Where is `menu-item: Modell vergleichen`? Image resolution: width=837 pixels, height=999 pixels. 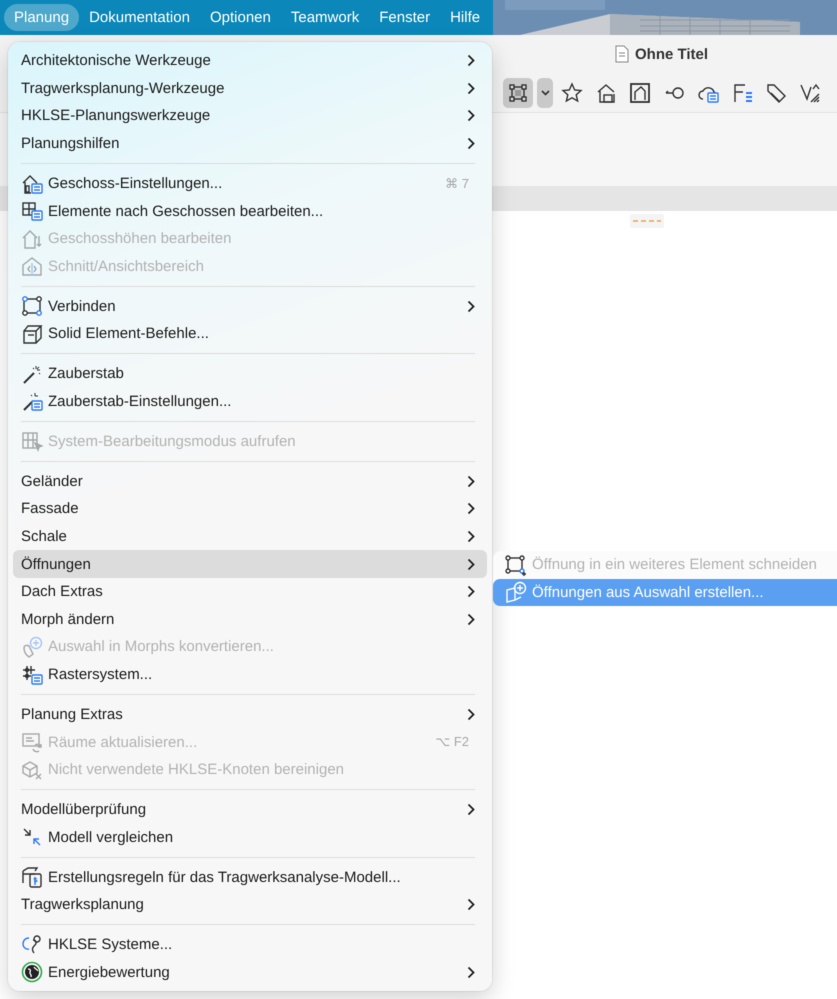 menu-item: Modell vergleichen is located at coordinates (250, 837).